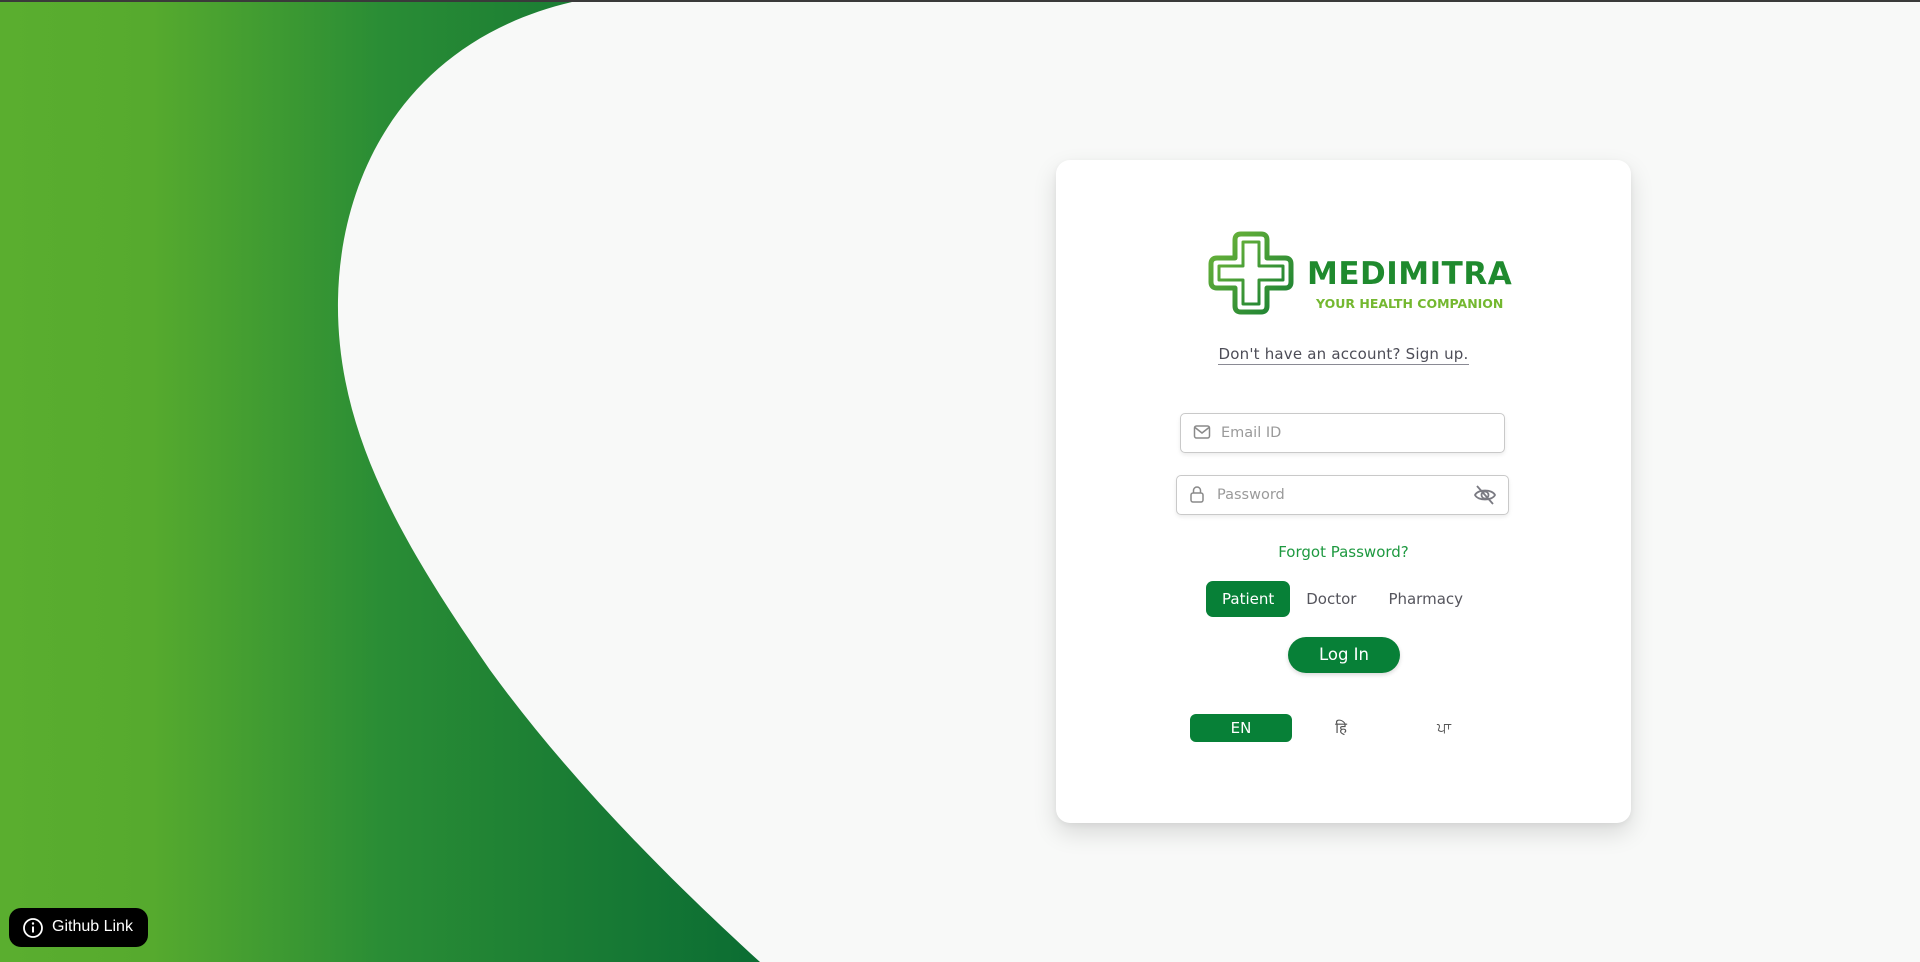  I want to click on password-input, so click(1342, 495).